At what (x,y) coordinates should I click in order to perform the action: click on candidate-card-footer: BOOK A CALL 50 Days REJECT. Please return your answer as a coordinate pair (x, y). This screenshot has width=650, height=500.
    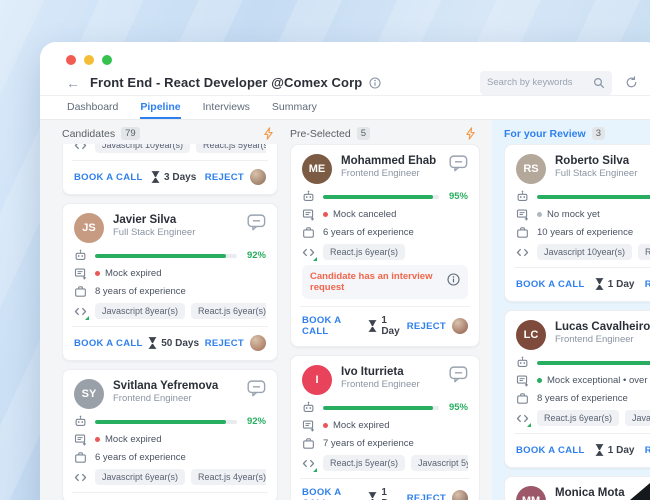
    Looking at the image, I should click on (170, 339).